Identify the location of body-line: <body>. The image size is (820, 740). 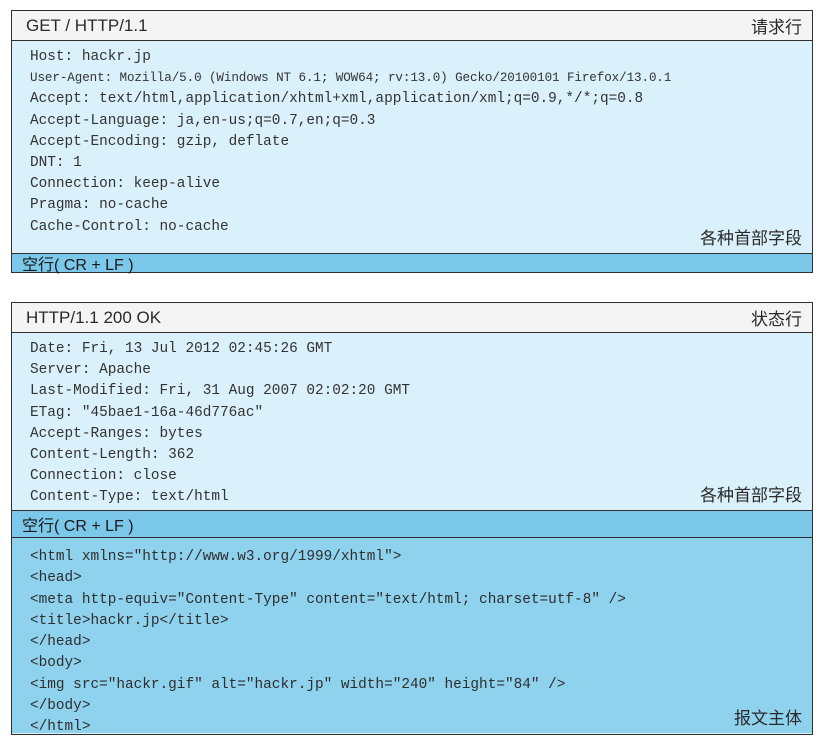
(56, 663).